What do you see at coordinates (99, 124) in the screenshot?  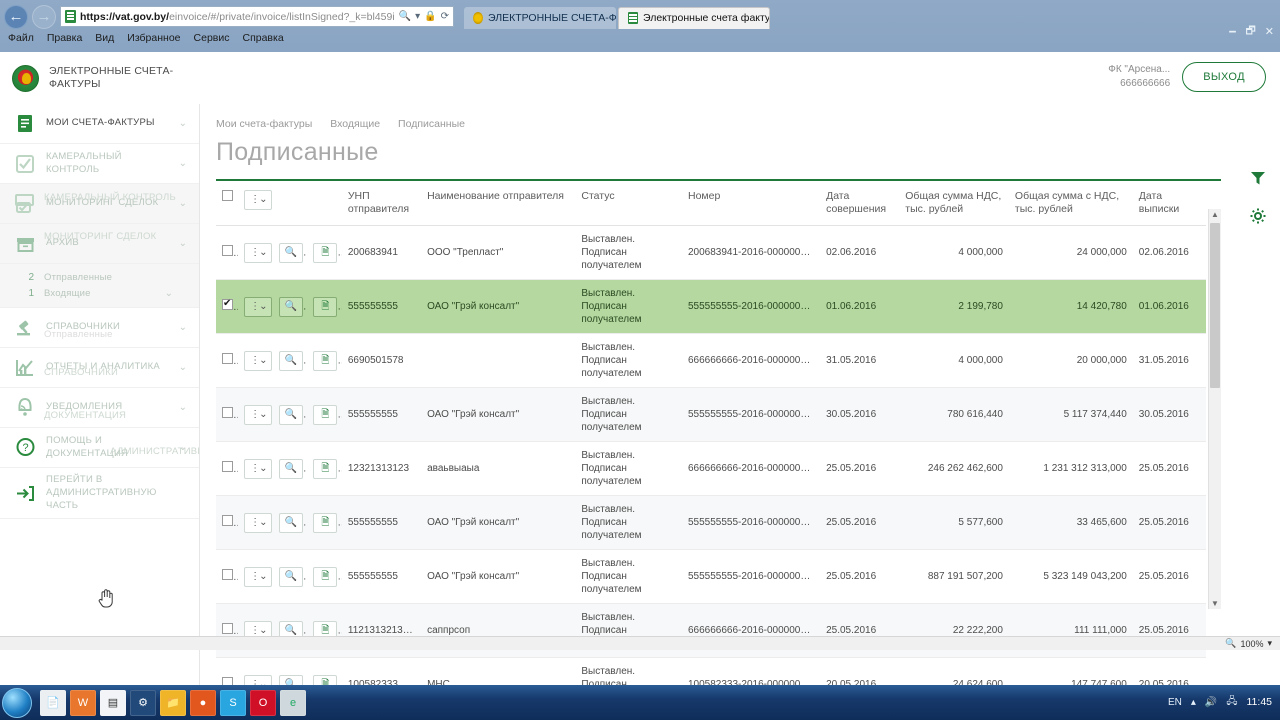 I see `sidebar-item-my-invoices: МОИ СЧЕТА-ФАКТУРЫ ⌄` at bounding box center [99, 124].